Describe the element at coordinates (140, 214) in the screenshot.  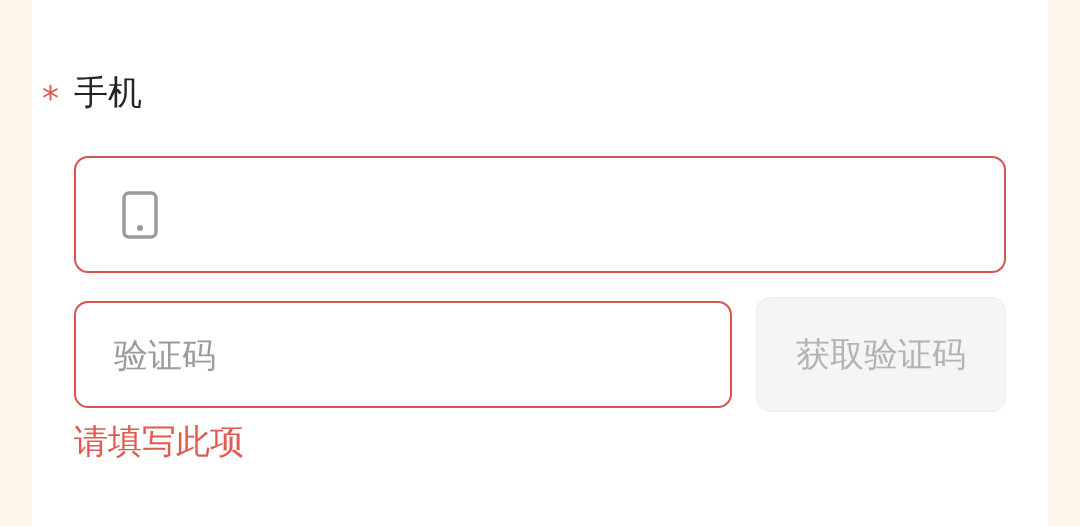
I see `phone-icon` at that location.